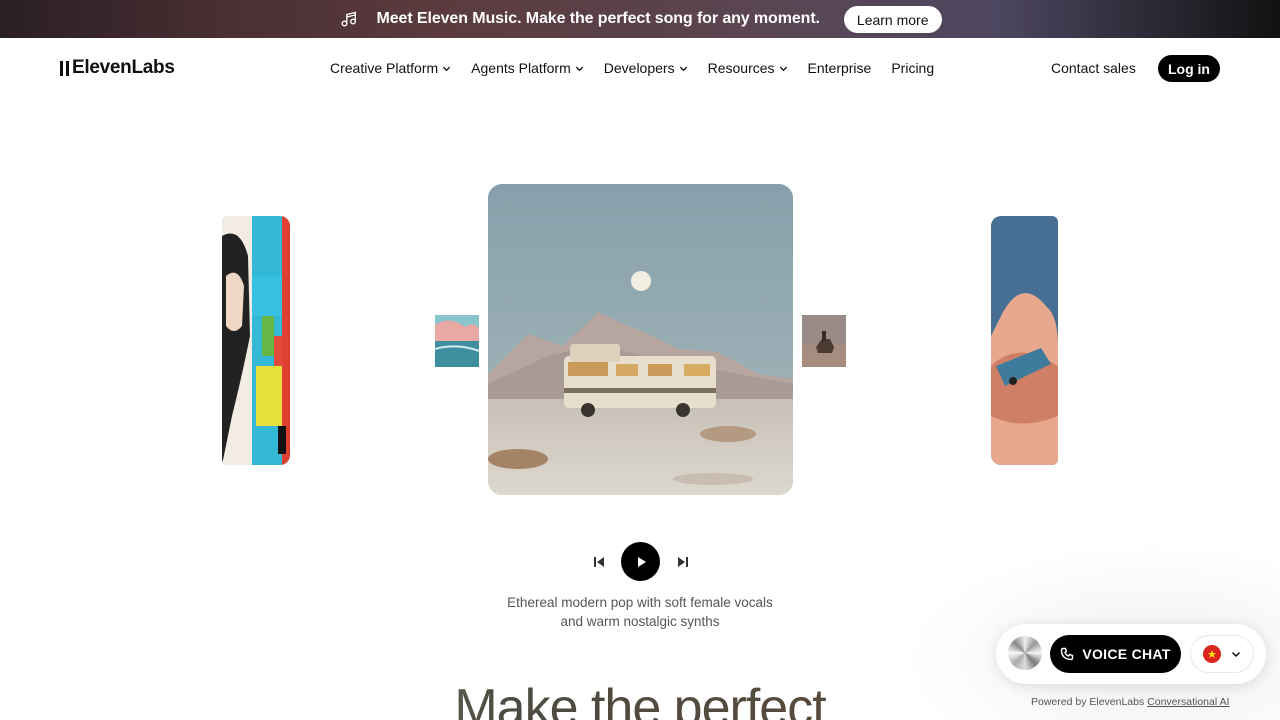 This screenshot has height=720, width=1280. I want to click on nav-label: Resources, so click(741, 68).